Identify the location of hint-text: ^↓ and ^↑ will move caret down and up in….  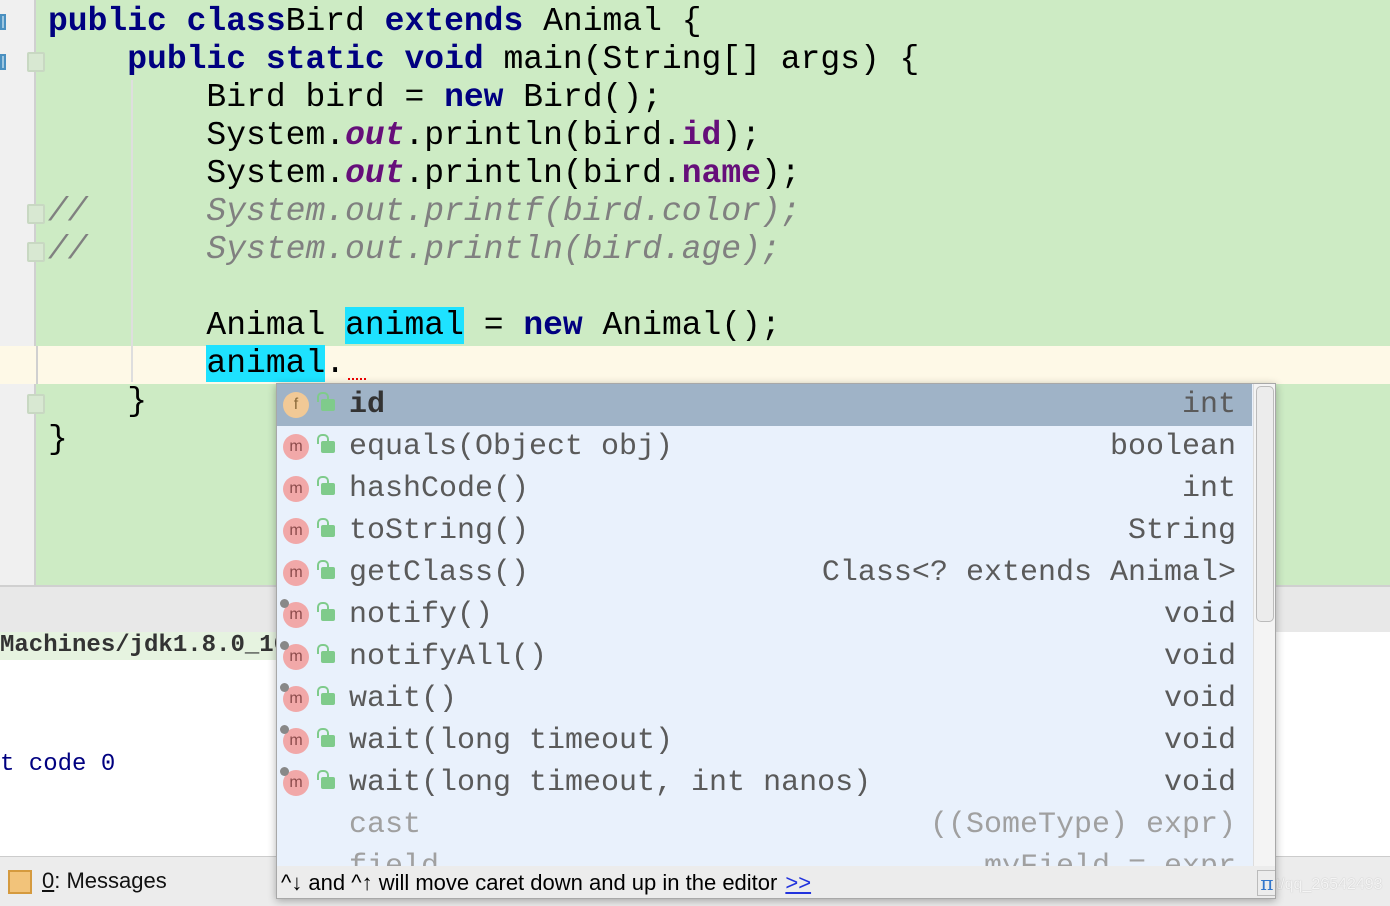
(529, 882).